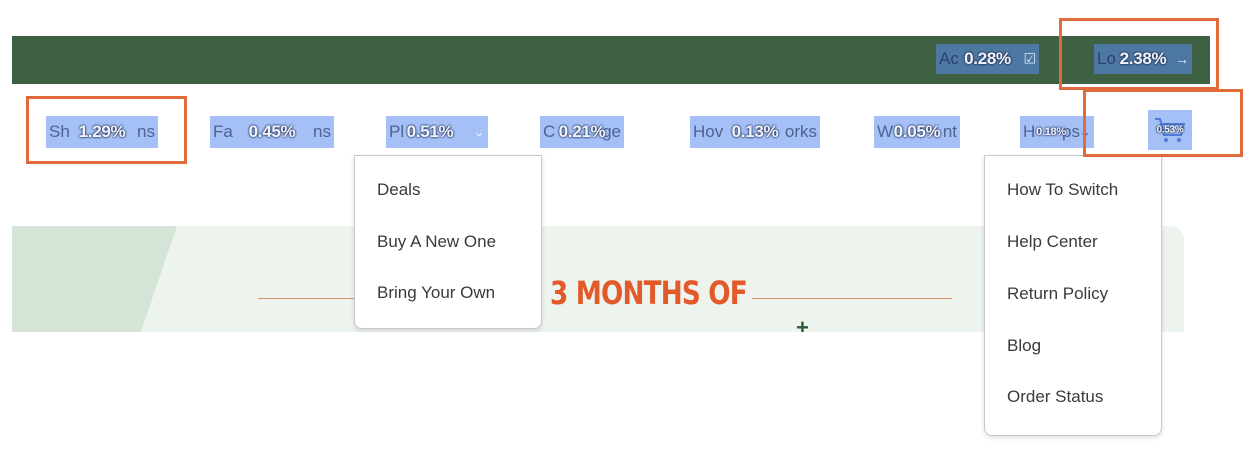 The height and width of the screenshot is (464, 1252). I want to click on nav-phones: Pl ⌄ 0.51%, so click(437, 132).